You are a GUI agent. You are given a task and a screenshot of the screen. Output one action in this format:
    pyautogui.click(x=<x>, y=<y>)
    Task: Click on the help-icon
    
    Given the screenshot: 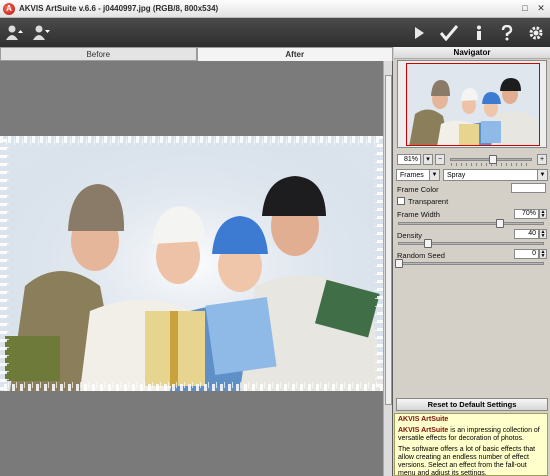 What is the action you would take?
    pyautogui.click(x=507, y=33)
    